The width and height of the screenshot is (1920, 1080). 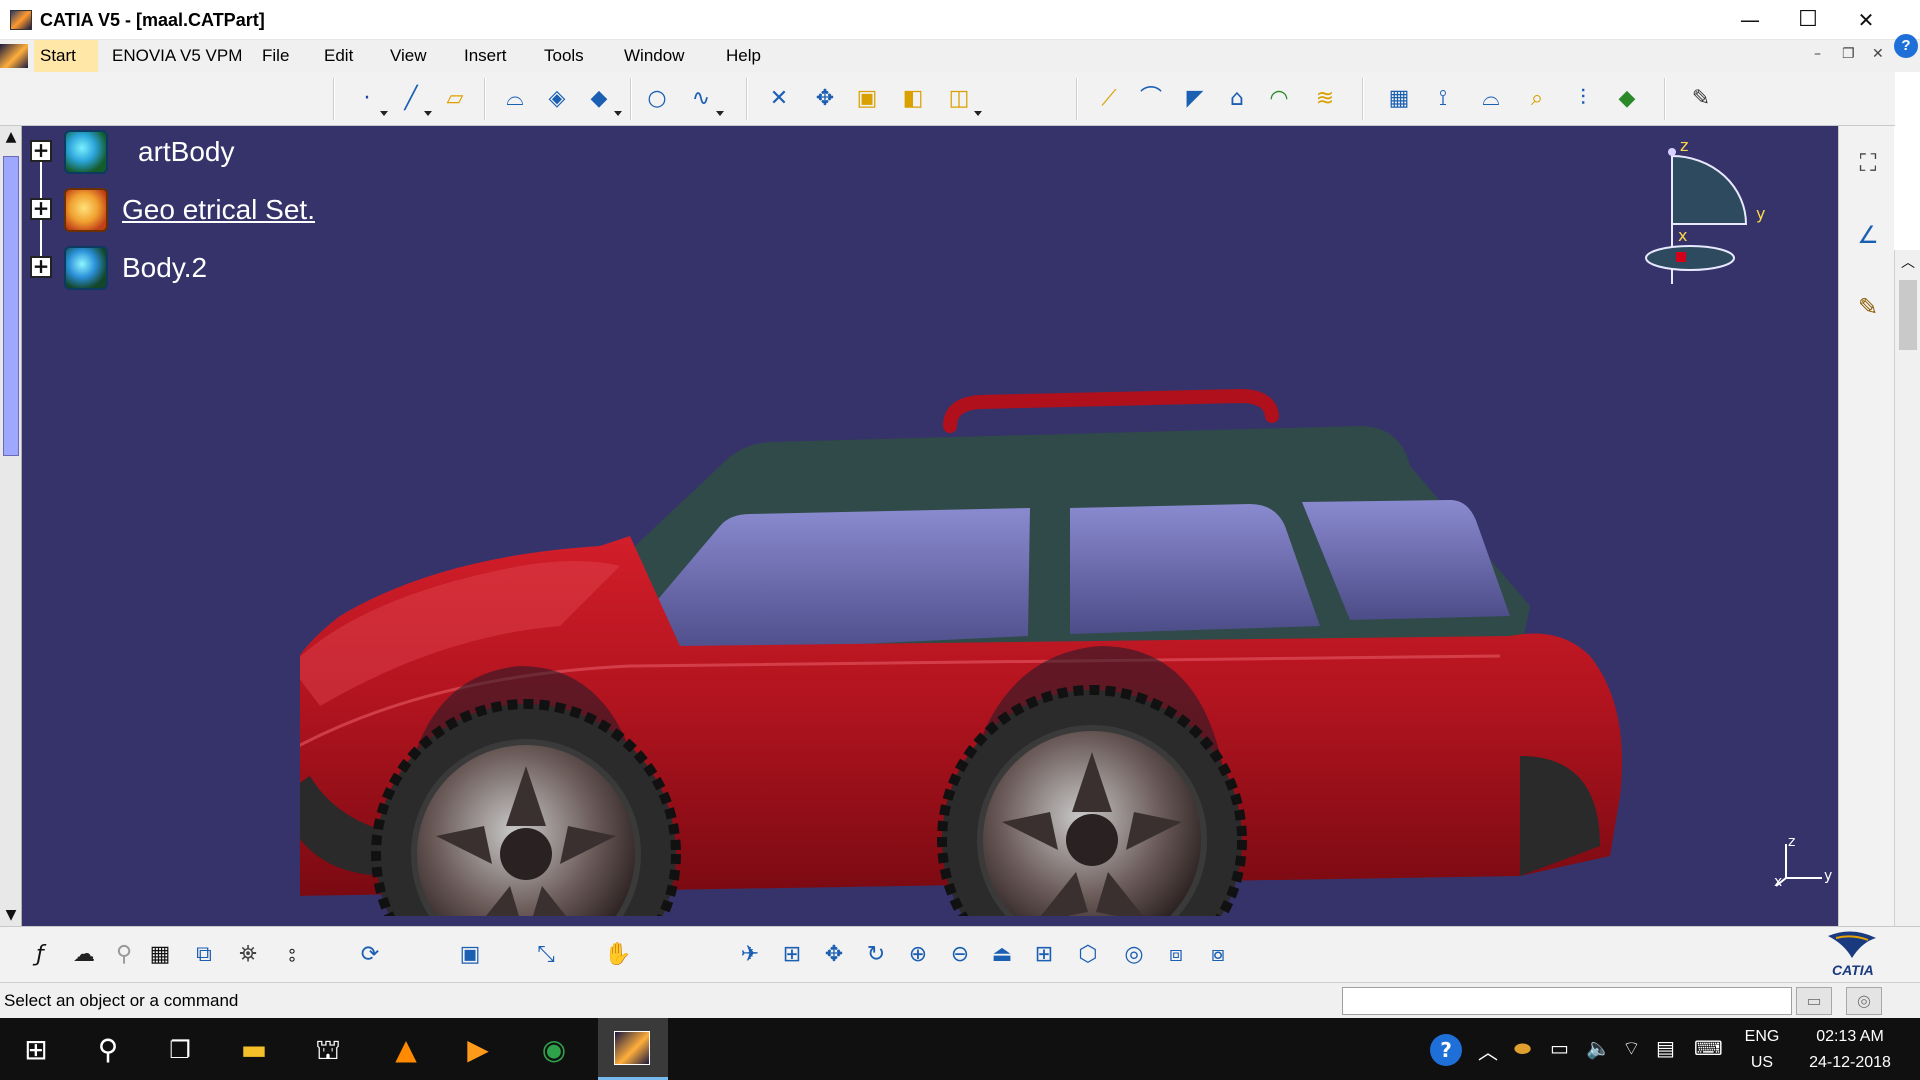 What do you see at coordinates (177, 56) in the screenshot?
I see `menu-enovia: ENOVIA V5 VPM` at bounding box center [177, 56].